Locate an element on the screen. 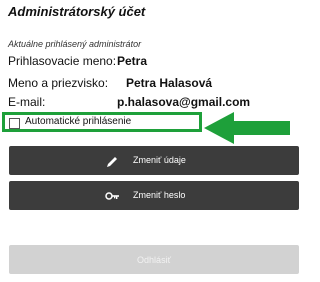  logout-button: Odhlásiť is located at coordinates (154, 259).